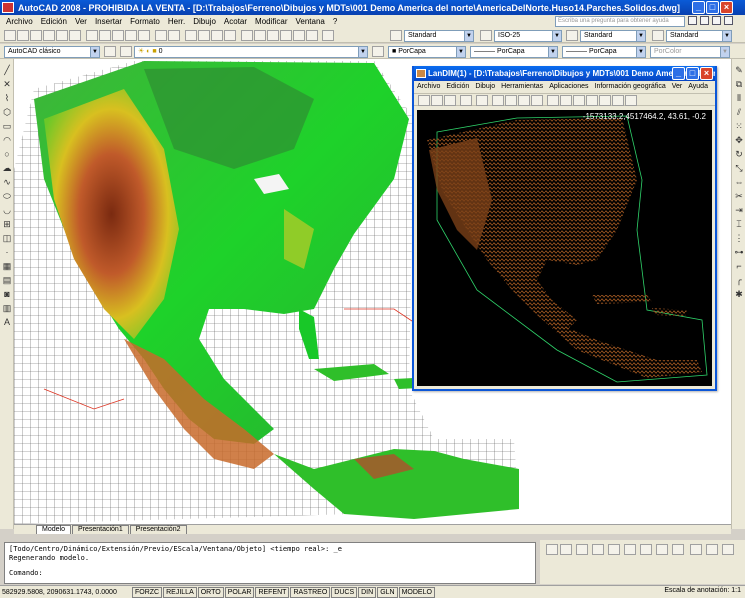 The image size is (745, 598). Describe the element at coordinates (105, 35) in the screenshot. I see `copy-icon` at that location.